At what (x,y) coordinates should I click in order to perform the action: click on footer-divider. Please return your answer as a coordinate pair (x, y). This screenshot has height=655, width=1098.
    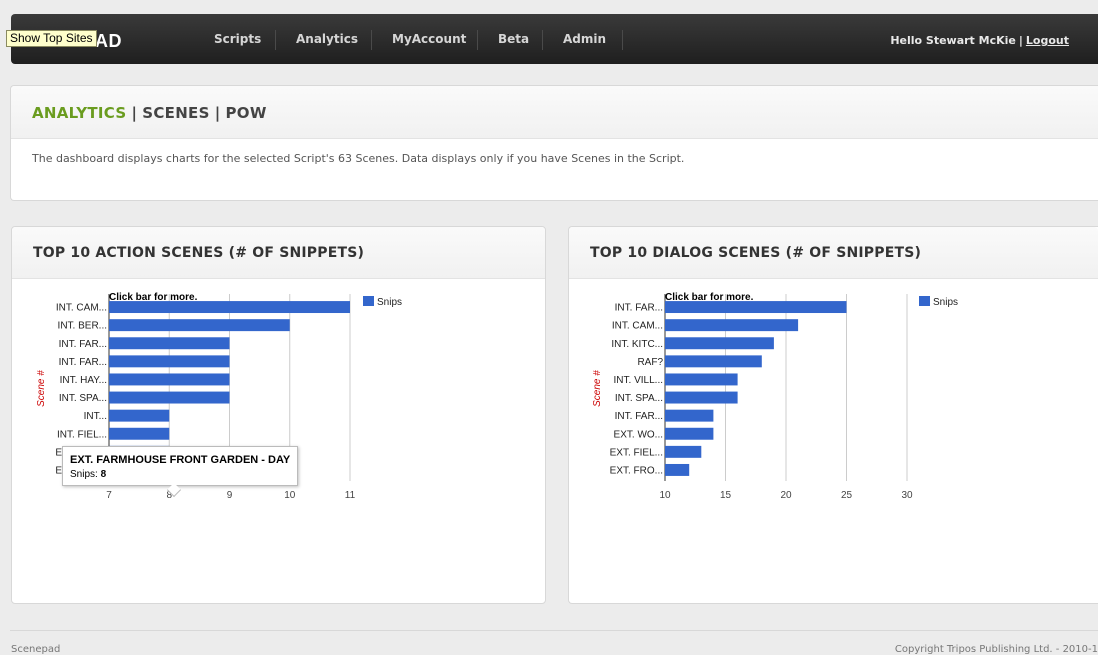
    Looking at the image, I should click on (554, 630).